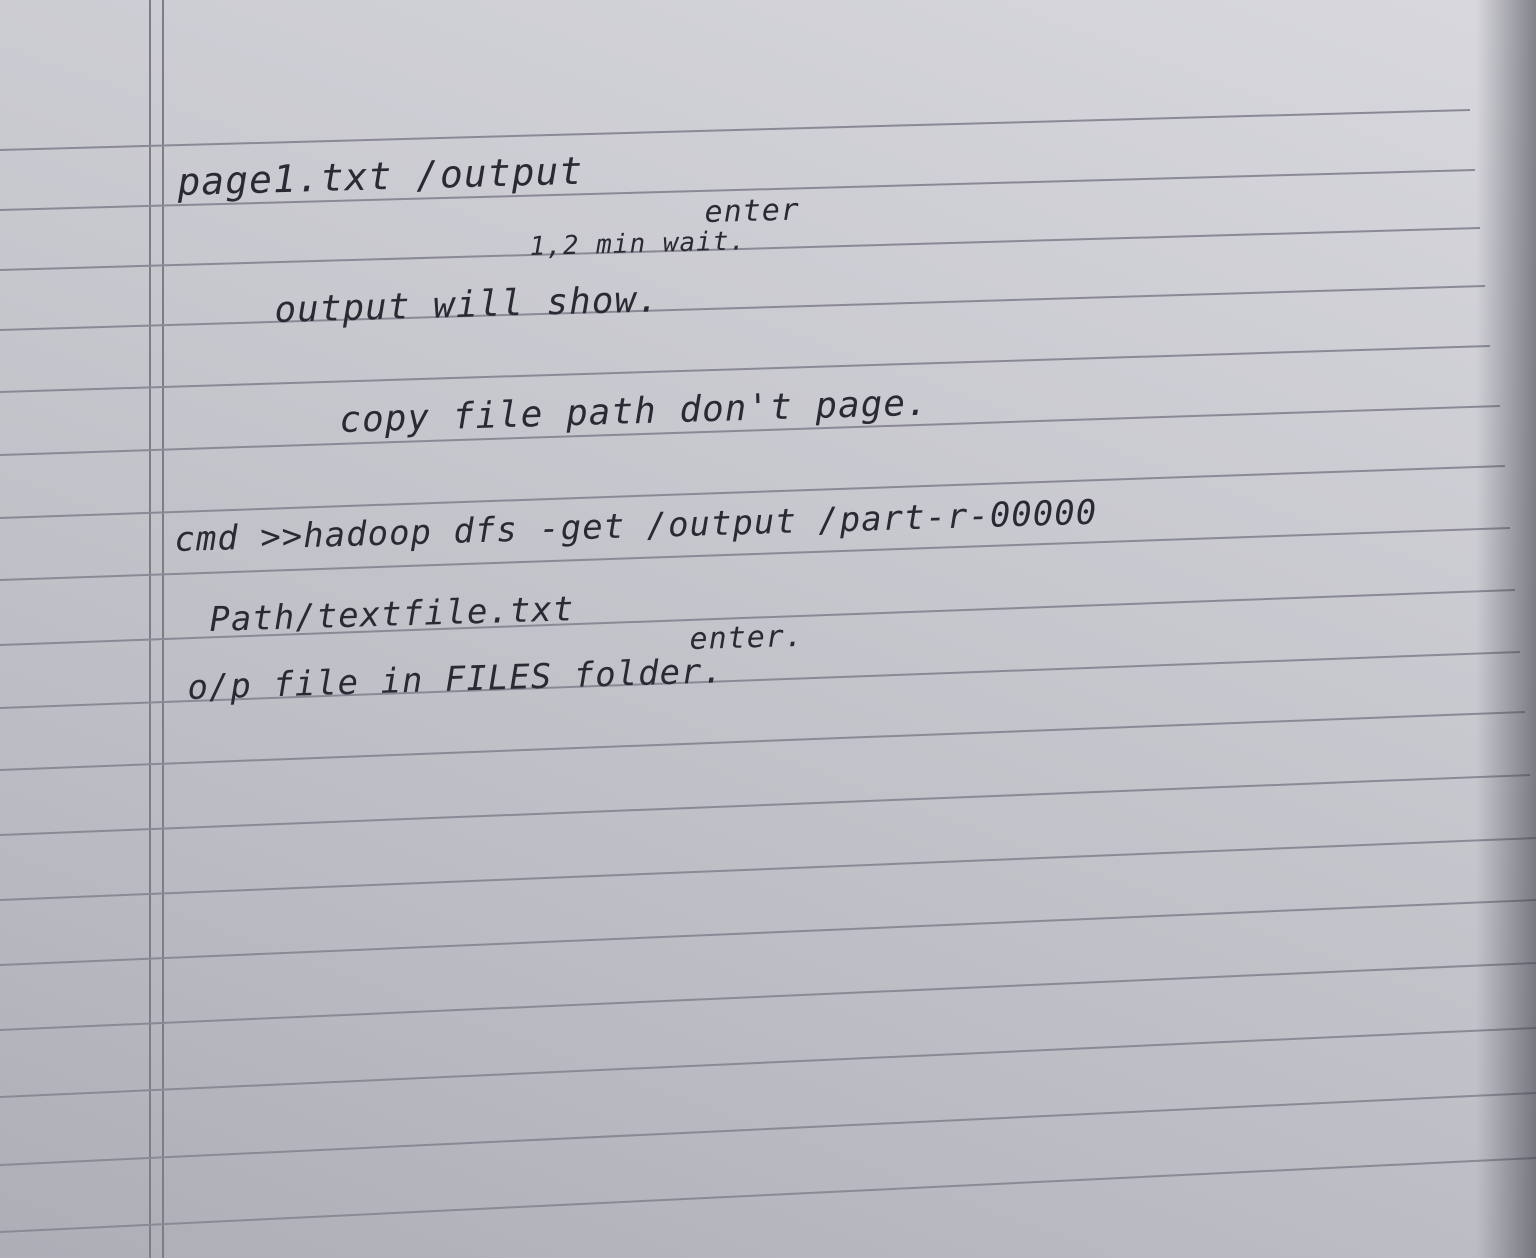 This screenshot has width=1536, height=1258. I want to click on page-shadow, so click(1506, 629).